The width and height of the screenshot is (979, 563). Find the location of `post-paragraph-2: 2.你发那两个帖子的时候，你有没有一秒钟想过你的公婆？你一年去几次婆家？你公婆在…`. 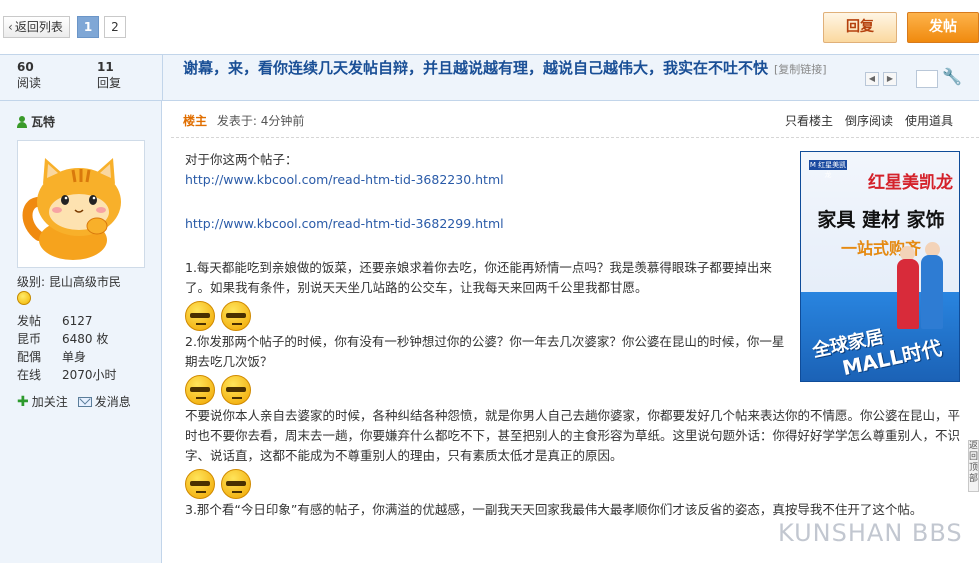

post-paragraph-2: 2.你发那两个帖子的时候，你有没有一秒钟想过你的公婆？你一年去几次婆家？你公婆在… is located at coordinates (485, 351).